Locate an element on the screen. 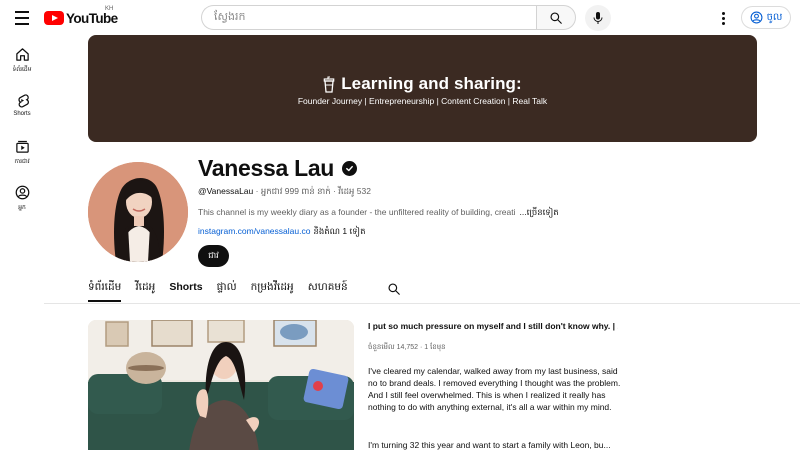  youtube-play-icon is located at coordinates (54, 18).